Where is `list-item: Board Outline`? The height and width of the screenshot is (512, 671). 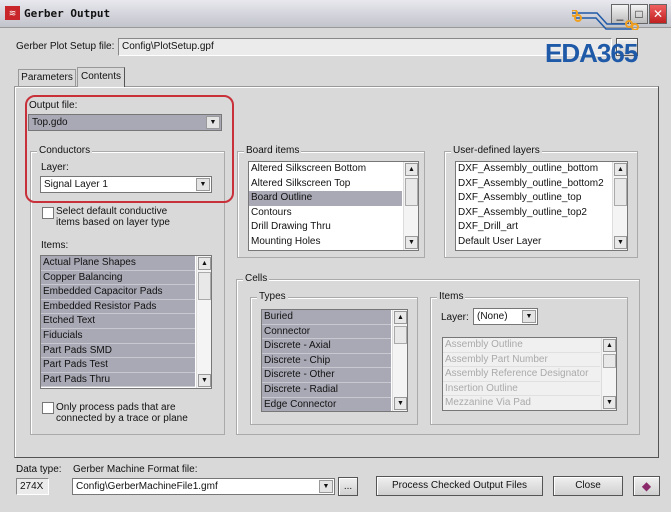
list-item: Board Outline is located at coordinates (325, 198).